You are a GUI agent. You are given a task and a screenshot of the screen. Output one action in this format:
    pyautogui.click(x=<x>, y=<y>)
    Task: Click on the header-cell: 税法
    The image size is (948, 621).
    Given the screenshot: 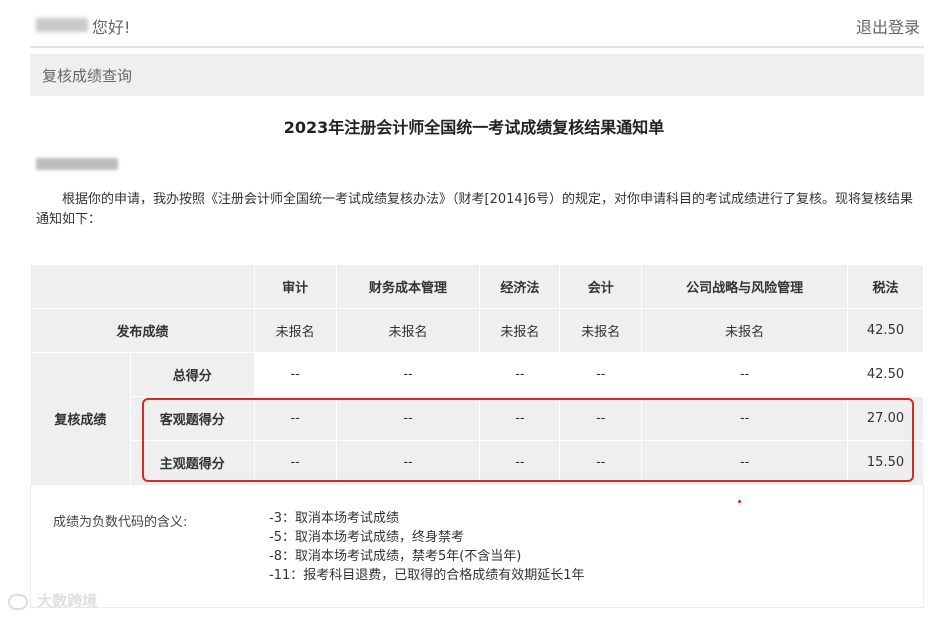 What is the action you would take?
    pyautogui.click(x=885, y=286)
    